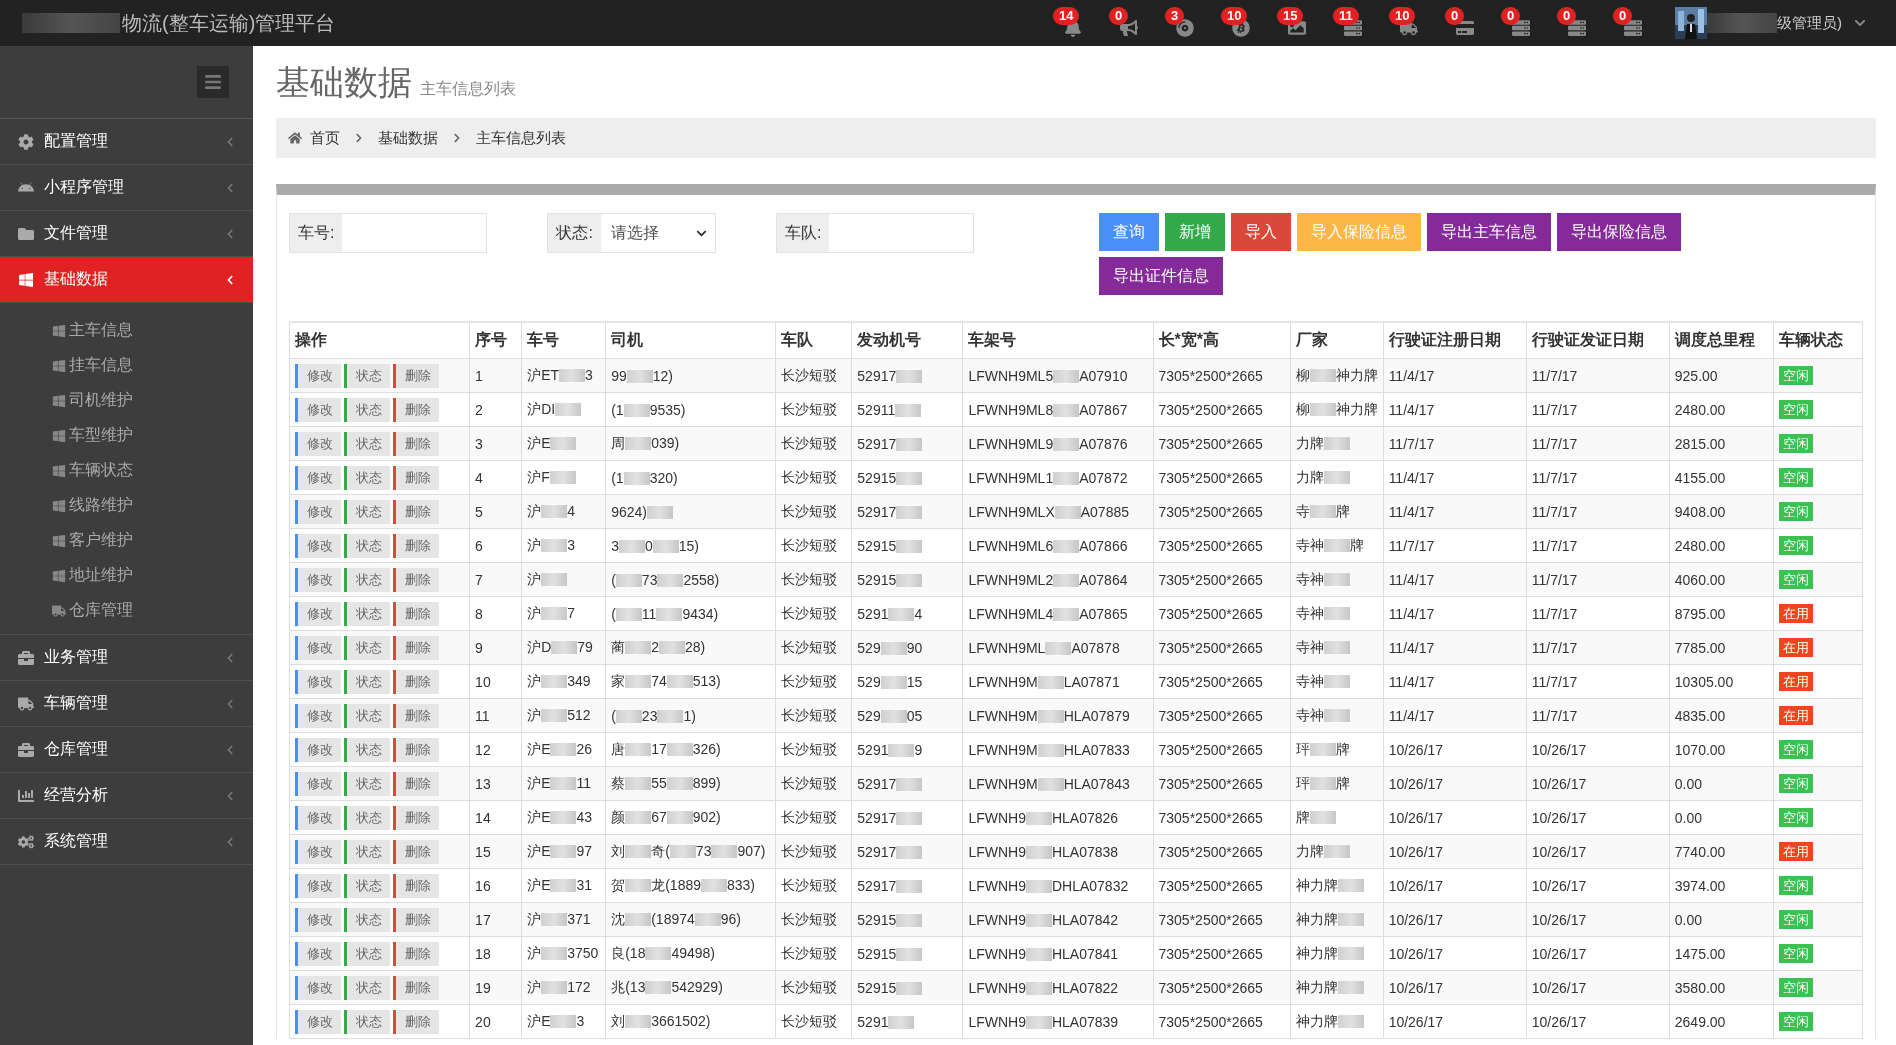 This screenshot has width=1896, height=1045. I want to click on user-name: 级管理员), so click(1809, 23).